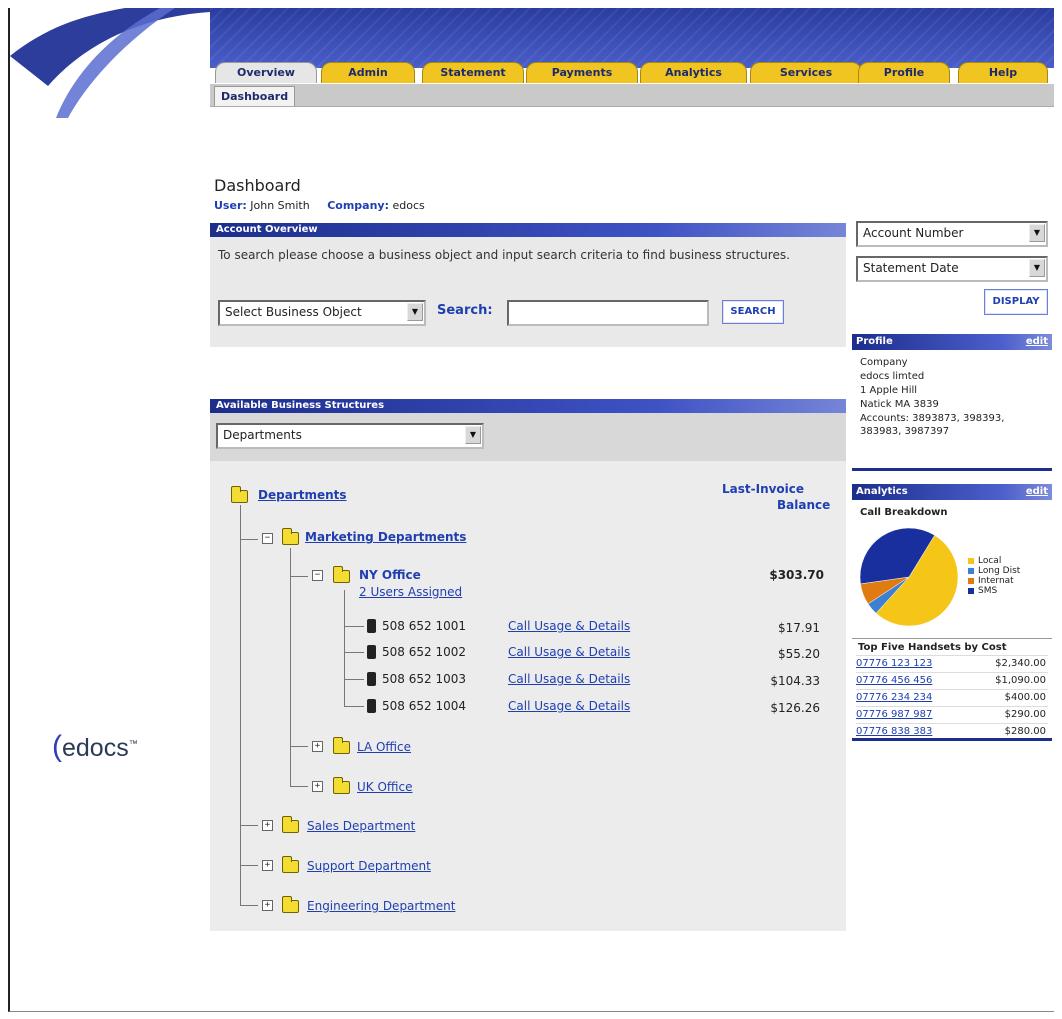  Describe the element at coordinates (1003, 72) in the screenshot. I see `tab-help: Help` at that location.